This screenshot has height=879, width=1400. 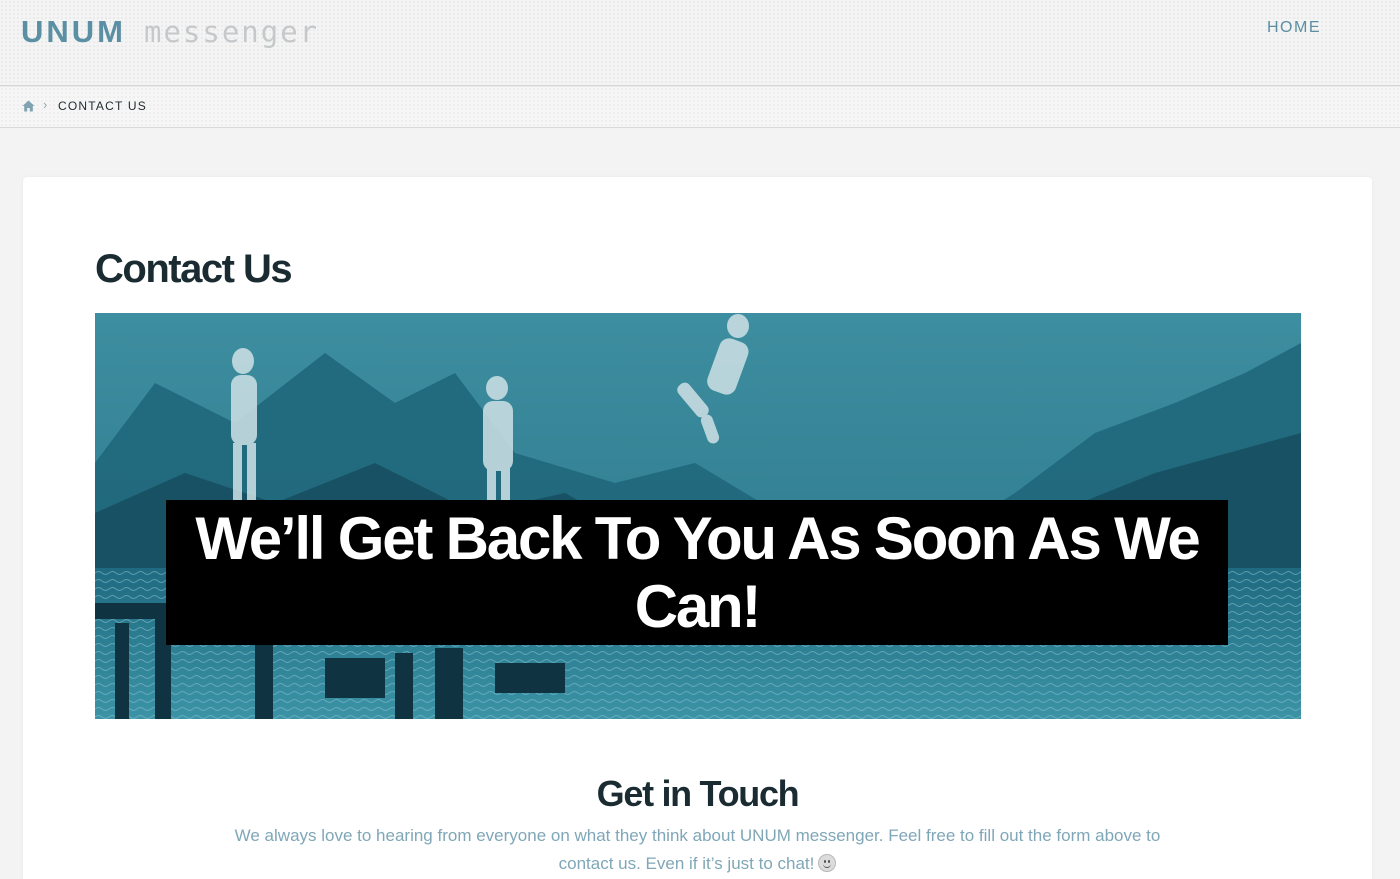 What do you see at coordinates (1294, 28) in the screenshot?
I see `nav-home-link: HOME` at bounding box center [1294, 28].